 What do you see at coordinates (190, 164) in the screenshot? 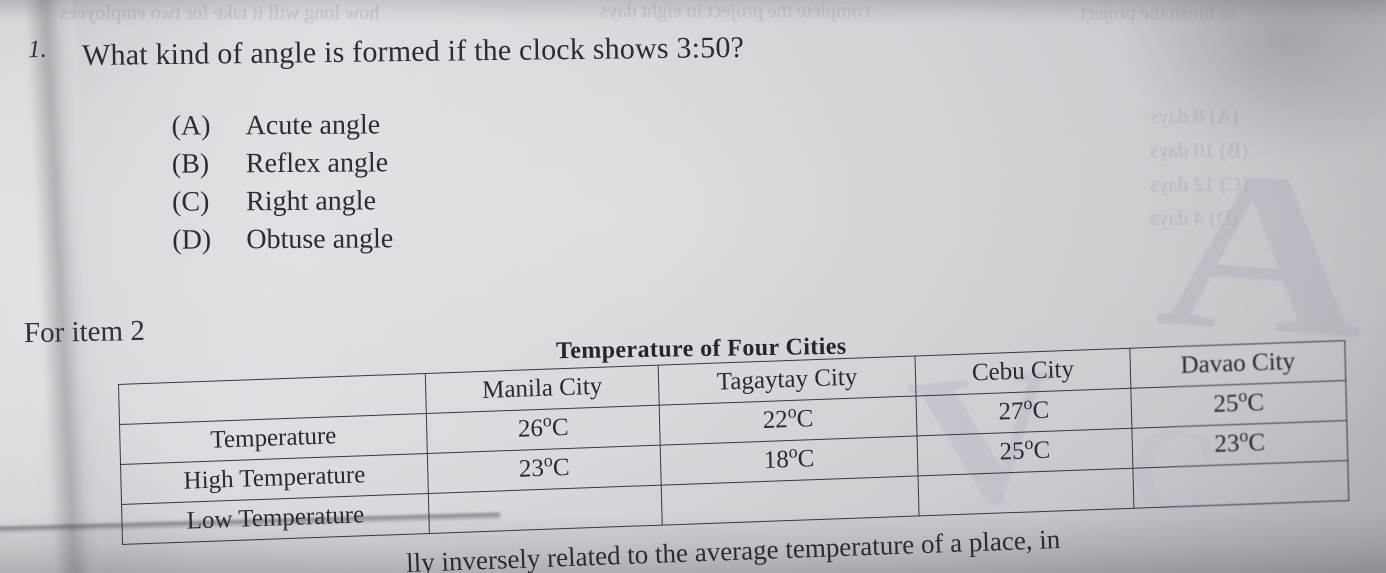
I see `option-b-letter: (B)` at bounding box center [190, 164].